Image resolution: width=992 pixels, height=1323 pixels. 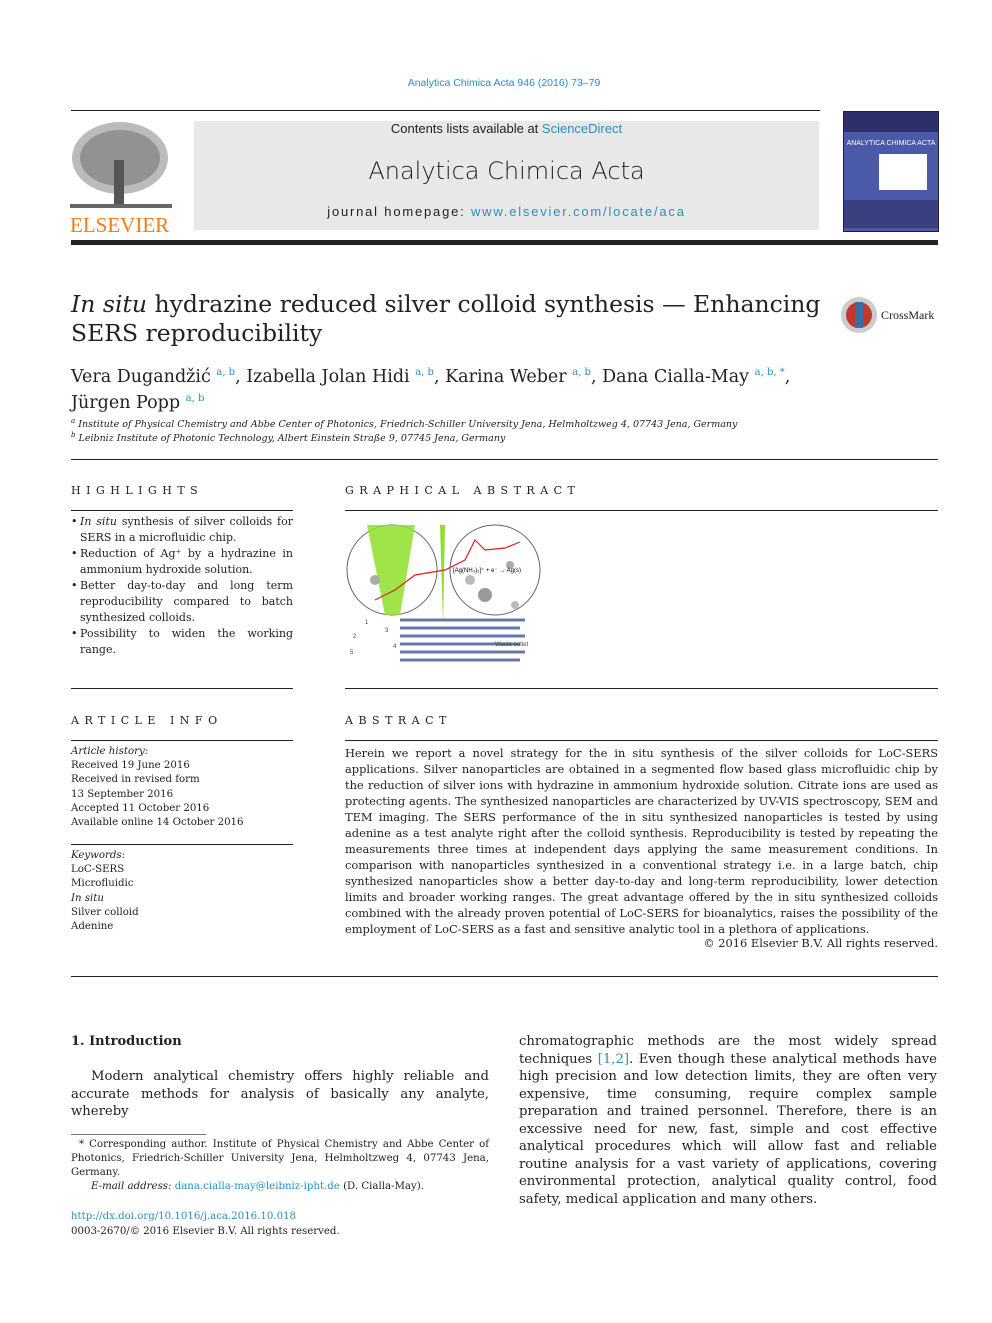 What do you see at coordinates (387, 631) in the screenshot?
I see `ga-inlet-label: 3` at bounding box center [387, 631].